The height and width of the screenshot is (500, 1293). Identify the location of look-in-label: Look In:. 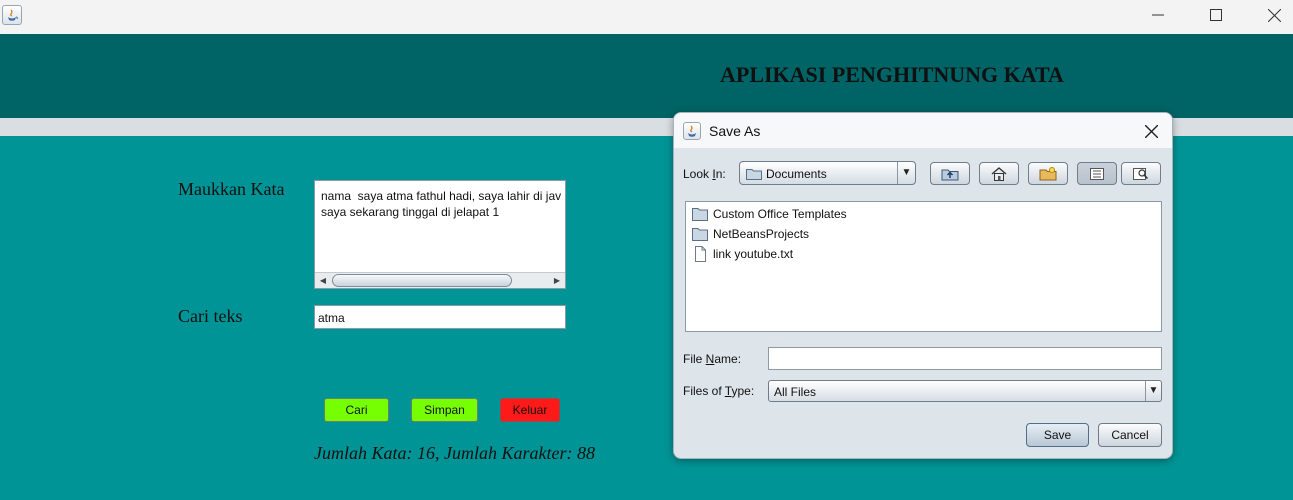
(704, 174).